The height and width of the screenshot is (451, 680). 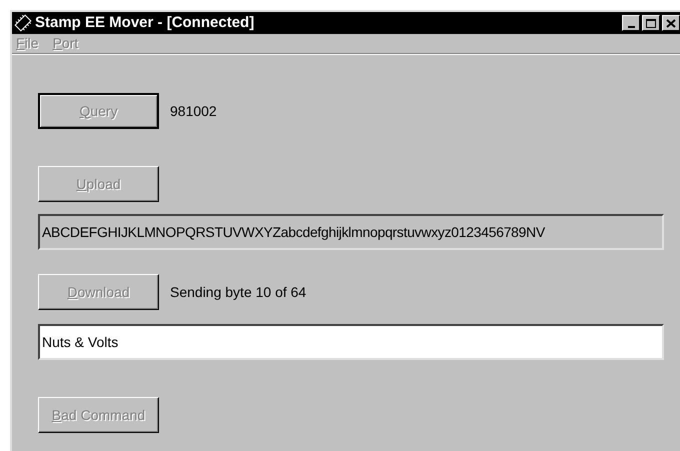 I want to click on maximize-button, so click(x=651, y=23).